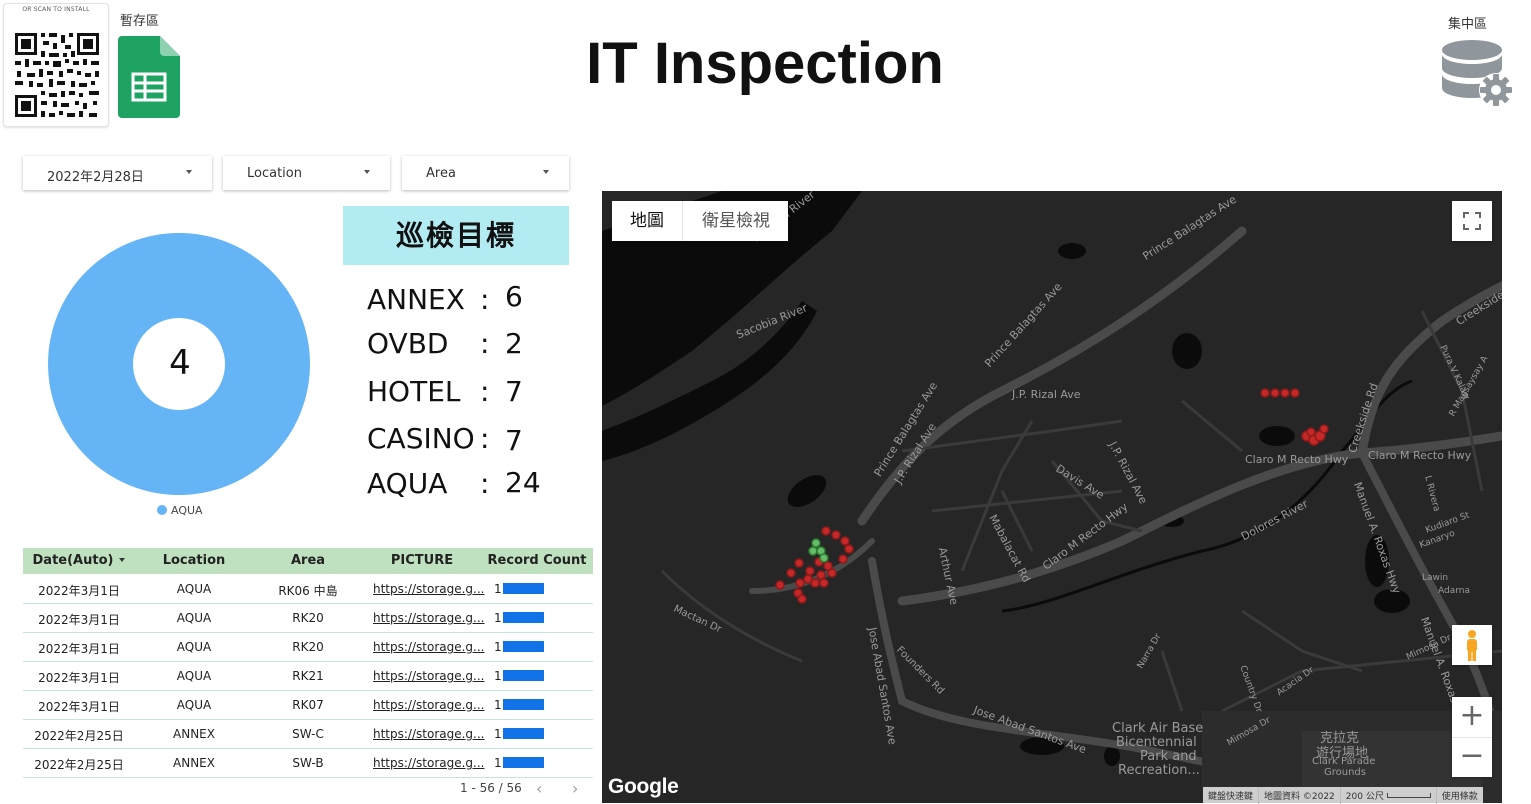 This screenshot has width=1531, height=804. What do you see at coordinates (1472, 717) in the screenshot?
I see `zoom-in-button: +` at bounding box center [1472, 717].